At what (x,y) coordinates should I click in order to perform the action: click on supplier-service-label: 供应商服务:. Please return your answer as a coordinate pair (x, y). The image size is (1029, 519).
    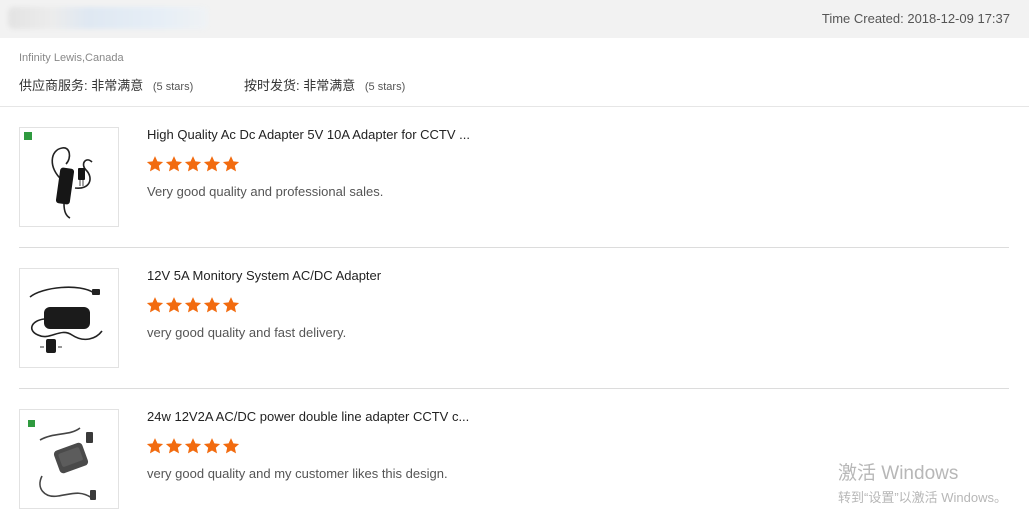
    Looking at the image, I should click on (53, 85).